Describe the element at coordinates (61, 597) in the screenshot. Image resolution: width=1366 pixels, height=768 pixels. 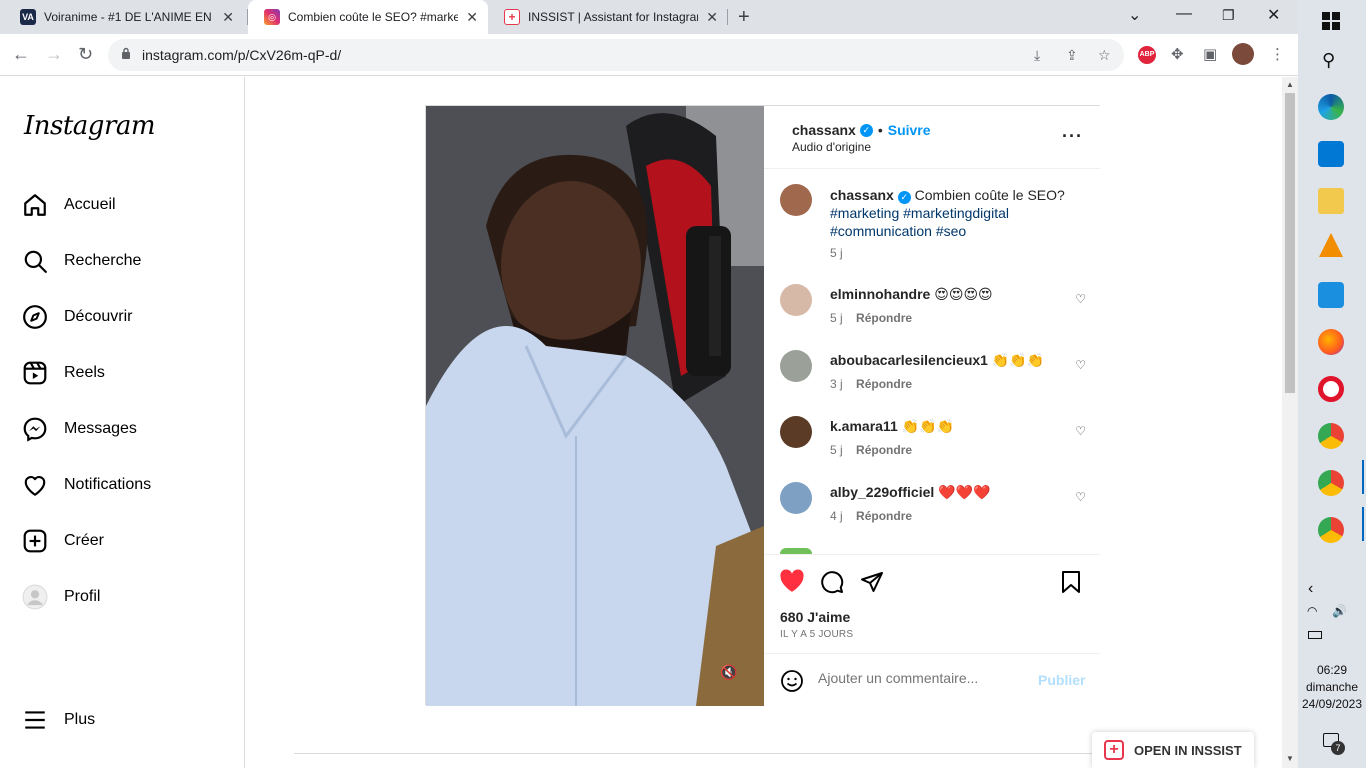
I see `sidebar-item-profil: Profil` at that location.